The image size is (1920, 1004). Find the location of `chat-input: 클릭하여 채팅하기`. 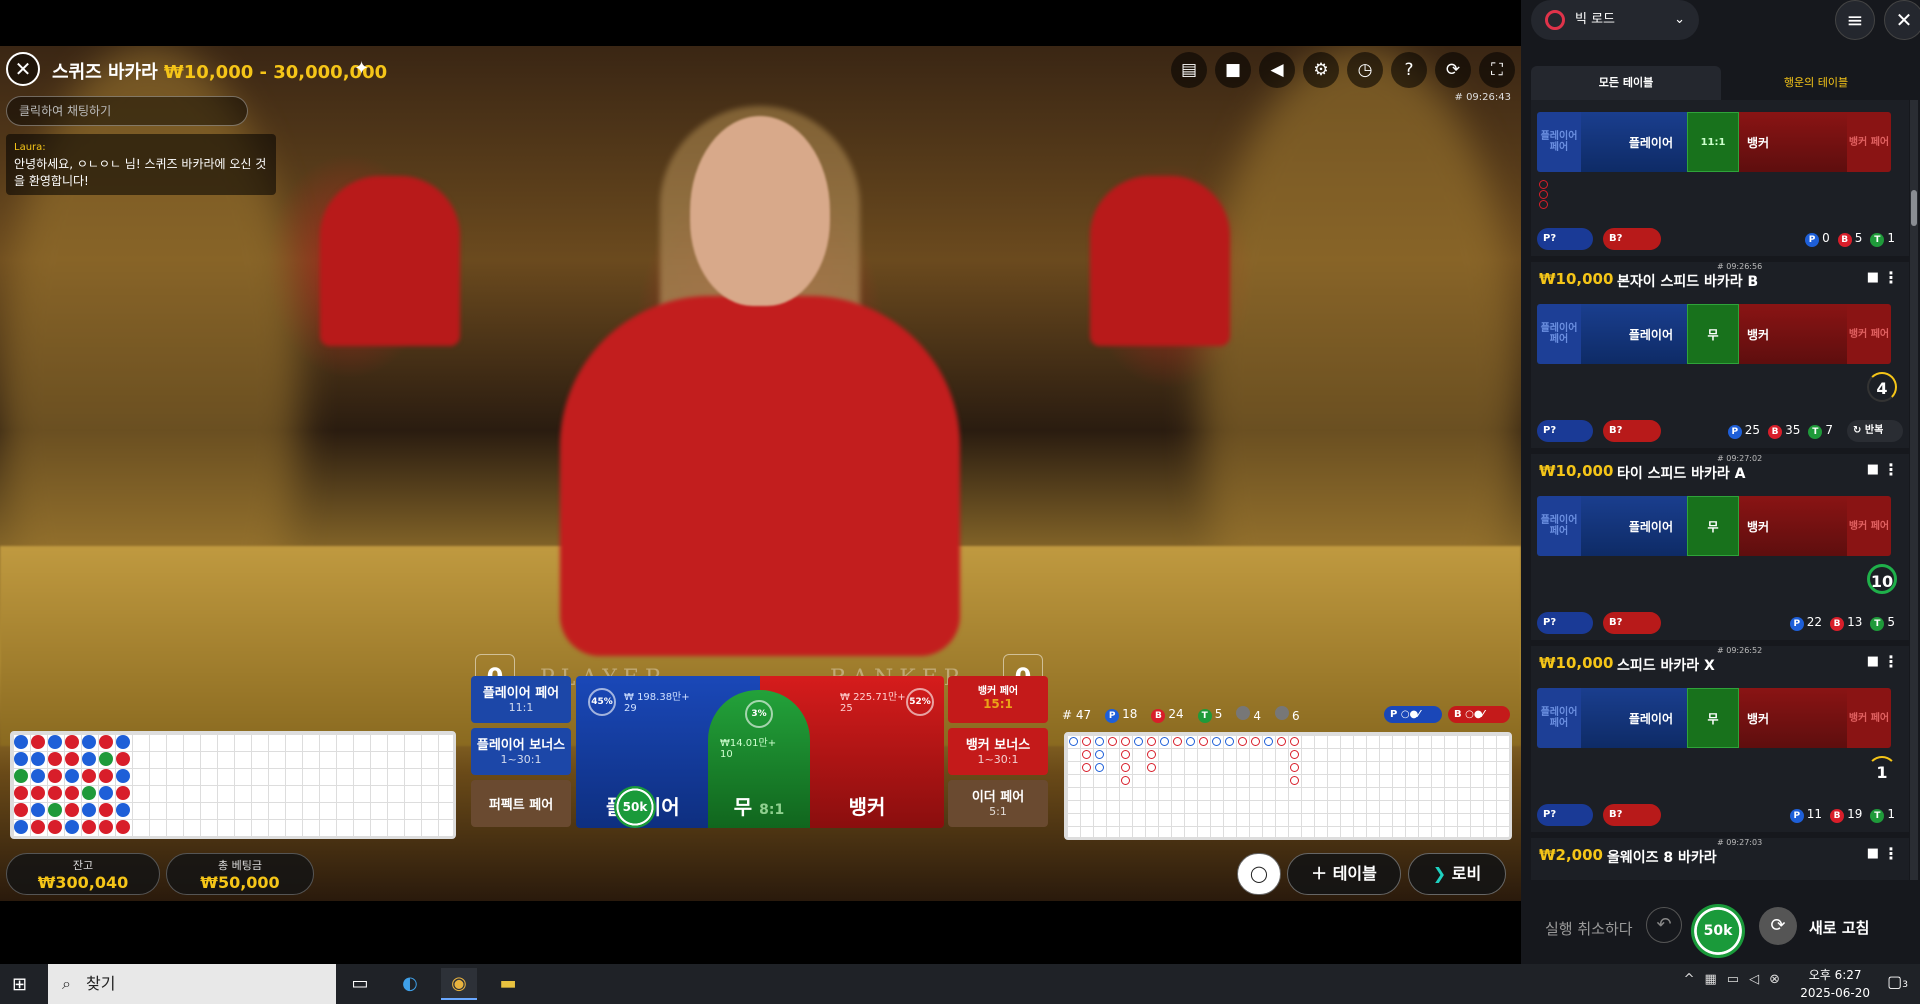

chat-input: 클릭하여 채팅하기 is located at coordinates (127, 111).